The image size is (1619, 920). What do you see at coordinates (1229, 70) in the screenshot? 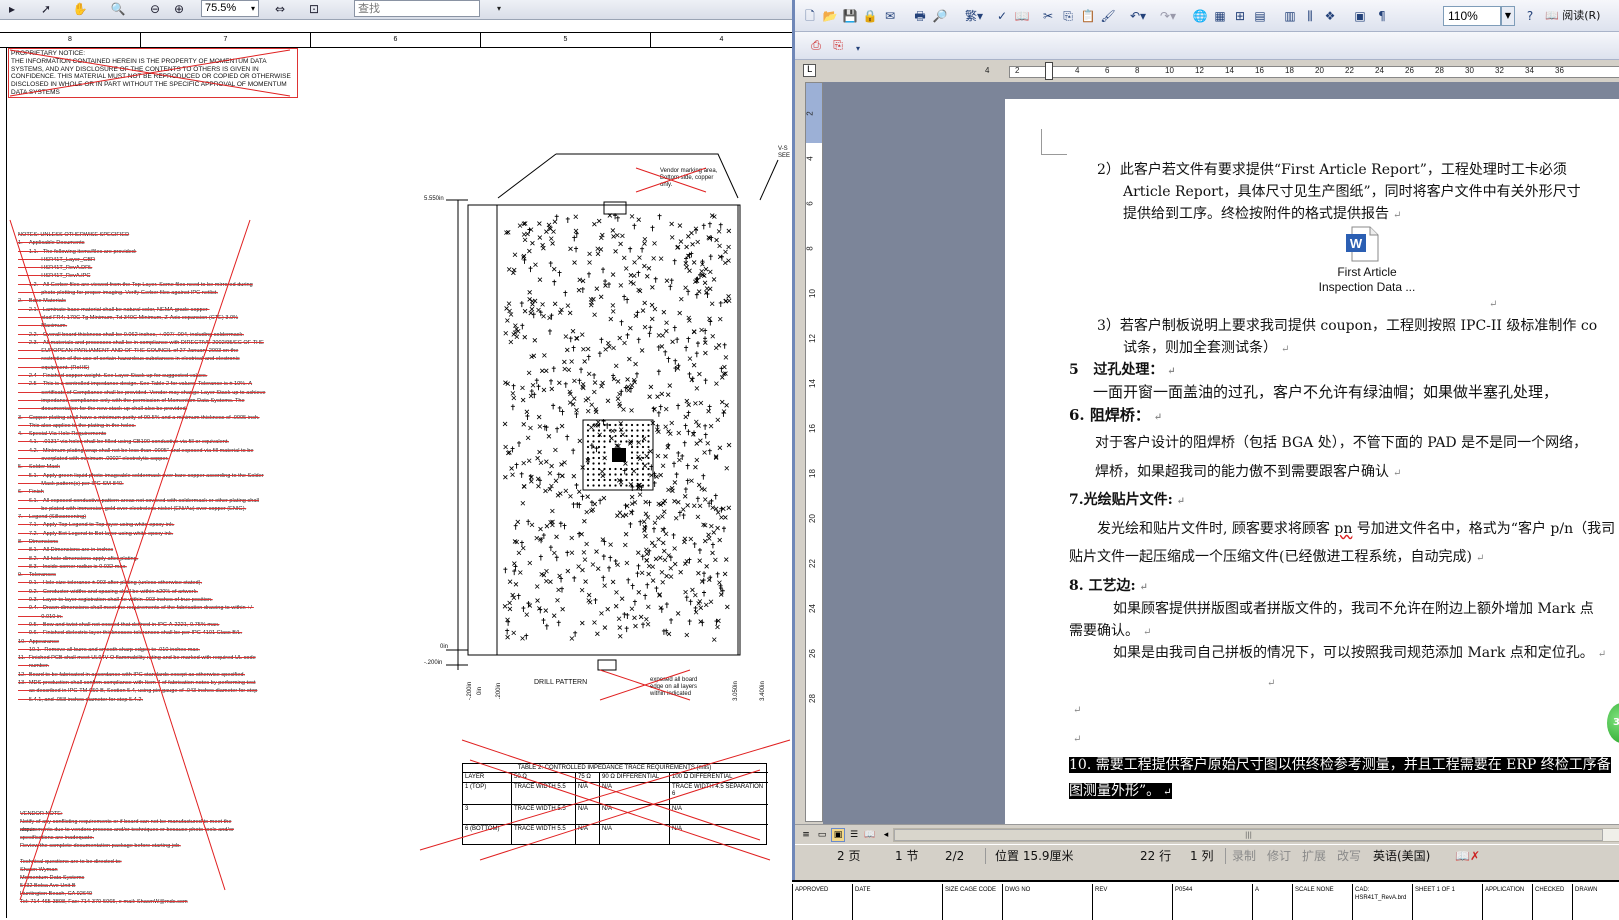
I see `ruler-tick-label: 14` at bounding box center [1229, 70].